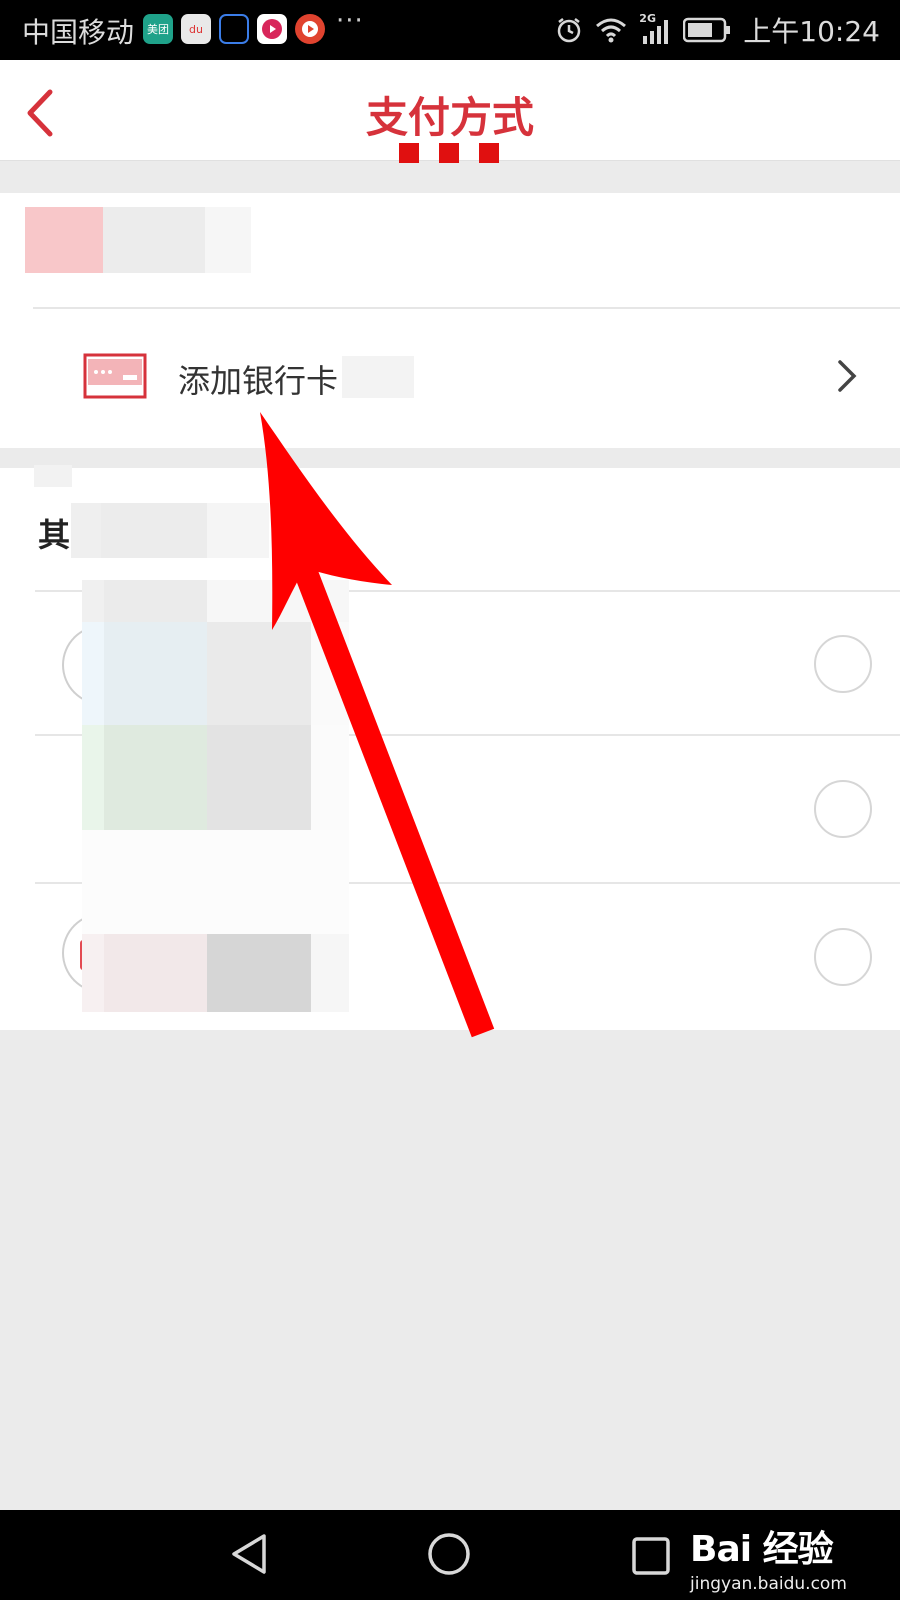 The image size is (900, 1600). I want to click on page-title: 支付方式, so click(449, 117).